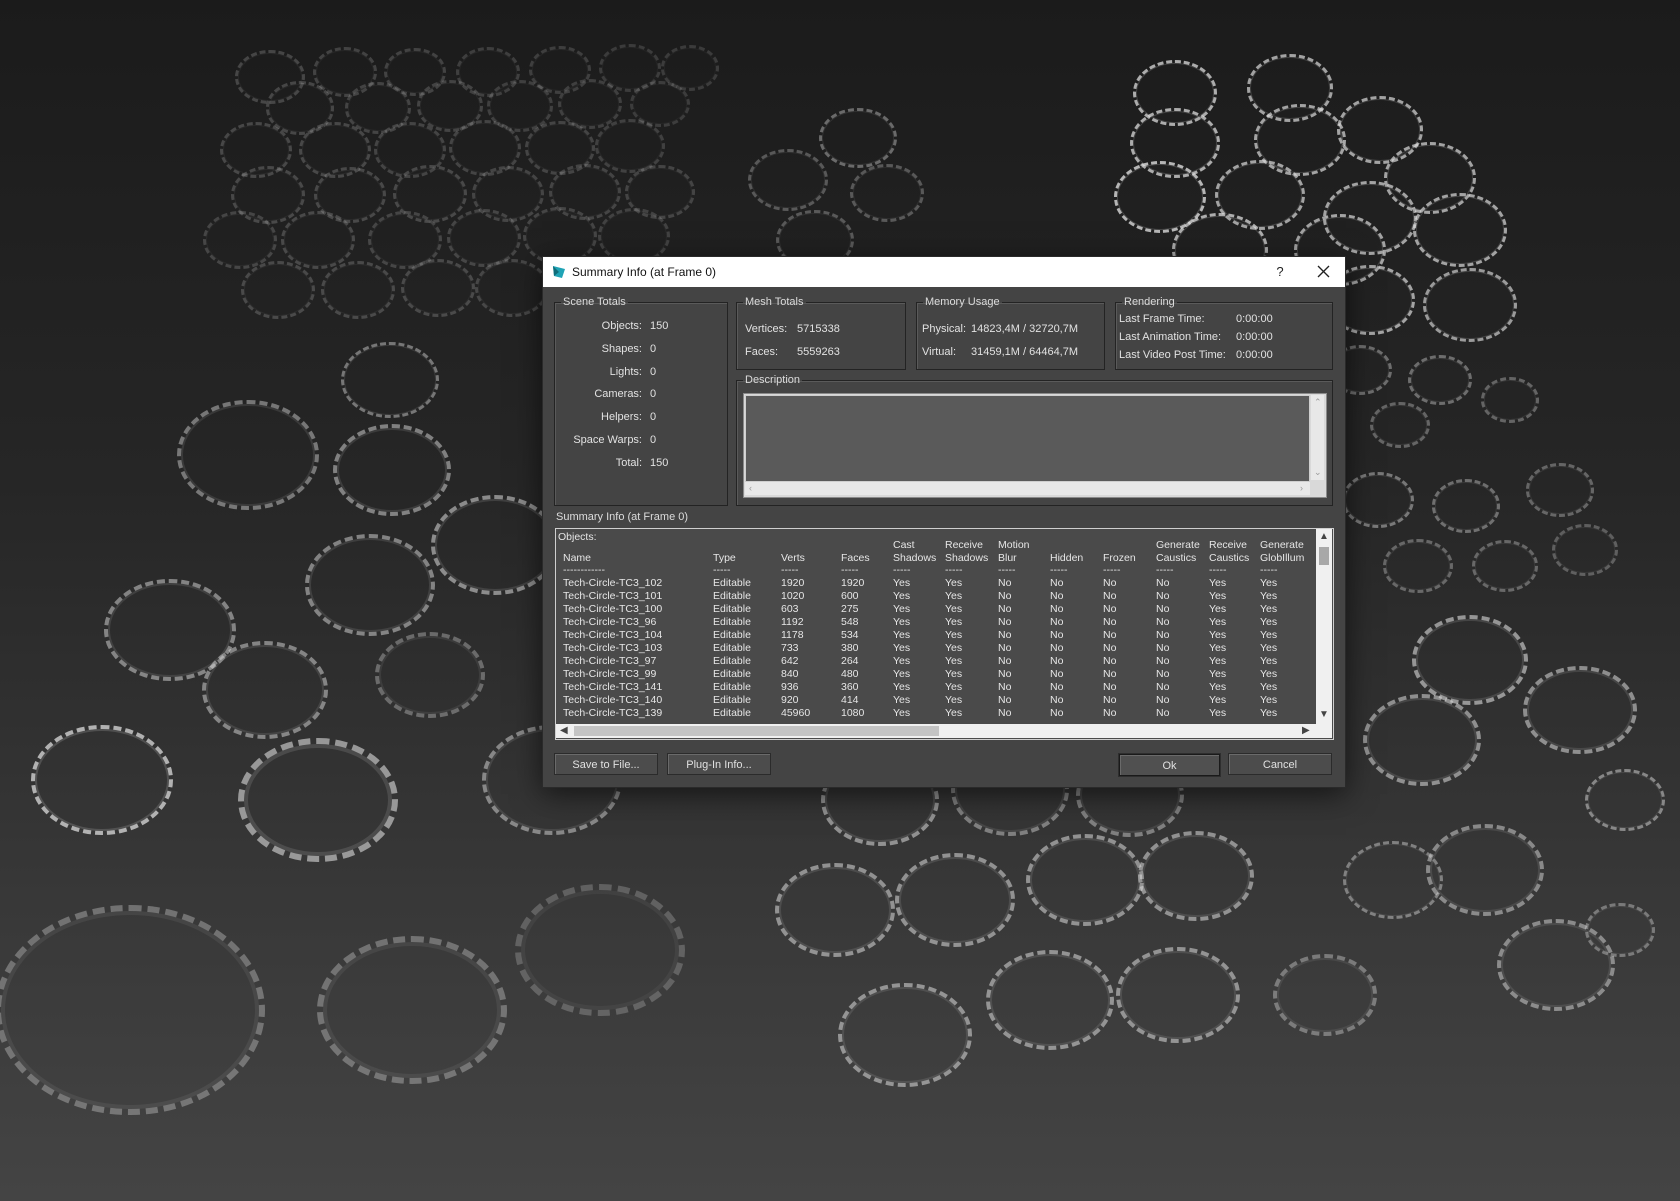 Image resolution: width=1680 pixels, height=1201 pixels. What do you see at coordinates (750, 488) in the screenshot?
I see `scroll-left-arrow-icon: ‹` at bounding box center [750, 488].